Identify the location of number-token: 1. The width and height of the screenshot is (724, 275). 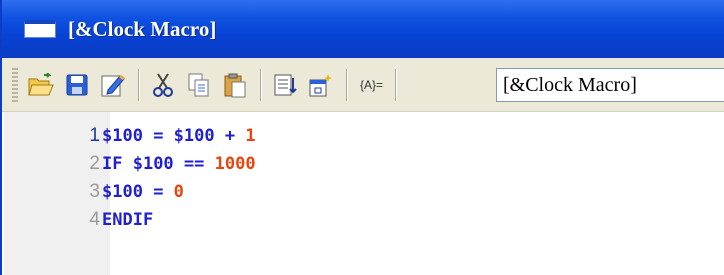
(250, 136).